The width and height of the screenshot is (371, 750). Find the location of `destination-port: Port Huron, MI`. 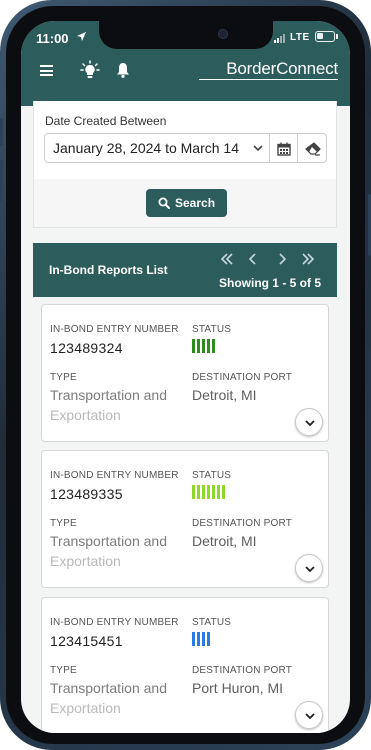

destination-port: Port Huron, MI is located at coordinates (238, 688).